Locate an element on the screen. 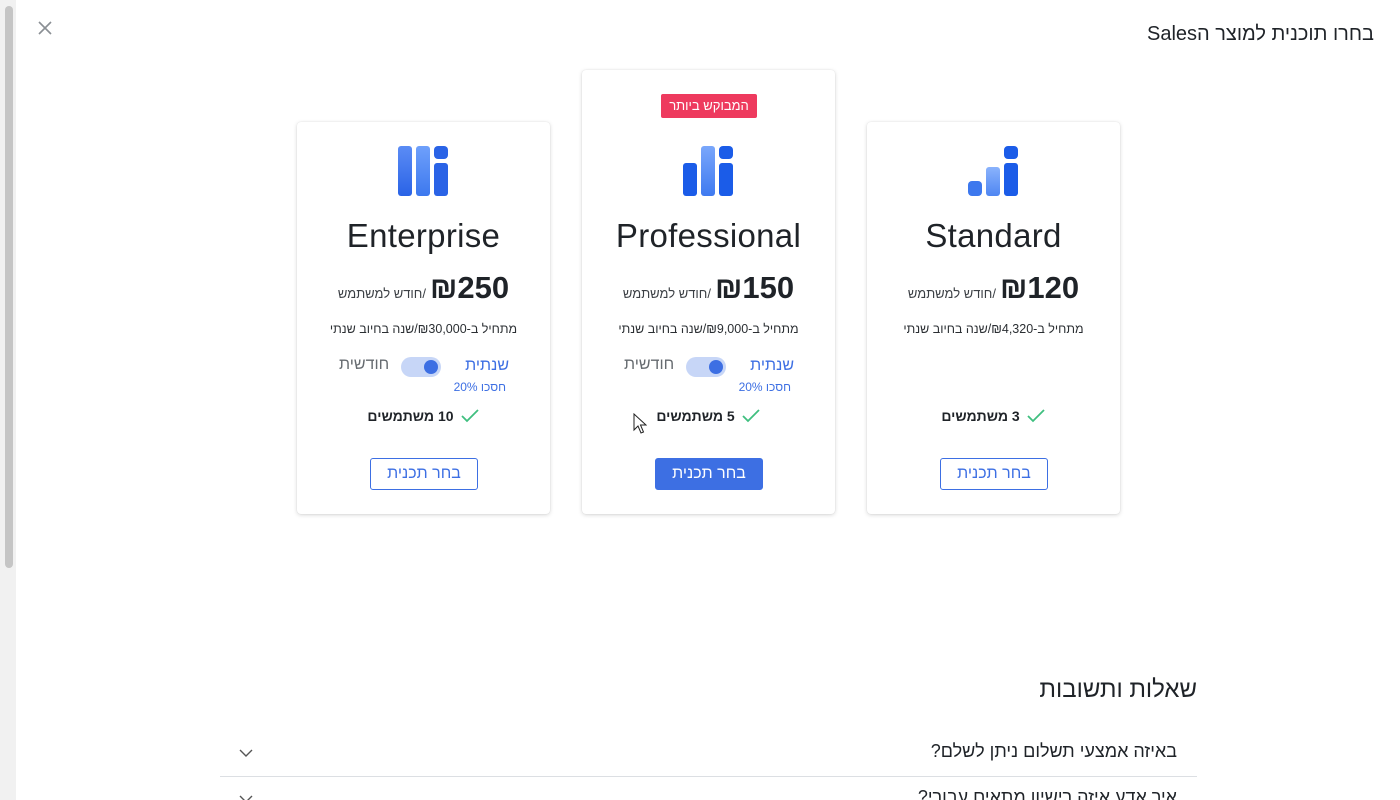 The width and height of the screenshot is (1400, 800). close-icon is located at coordinates (45, 28).